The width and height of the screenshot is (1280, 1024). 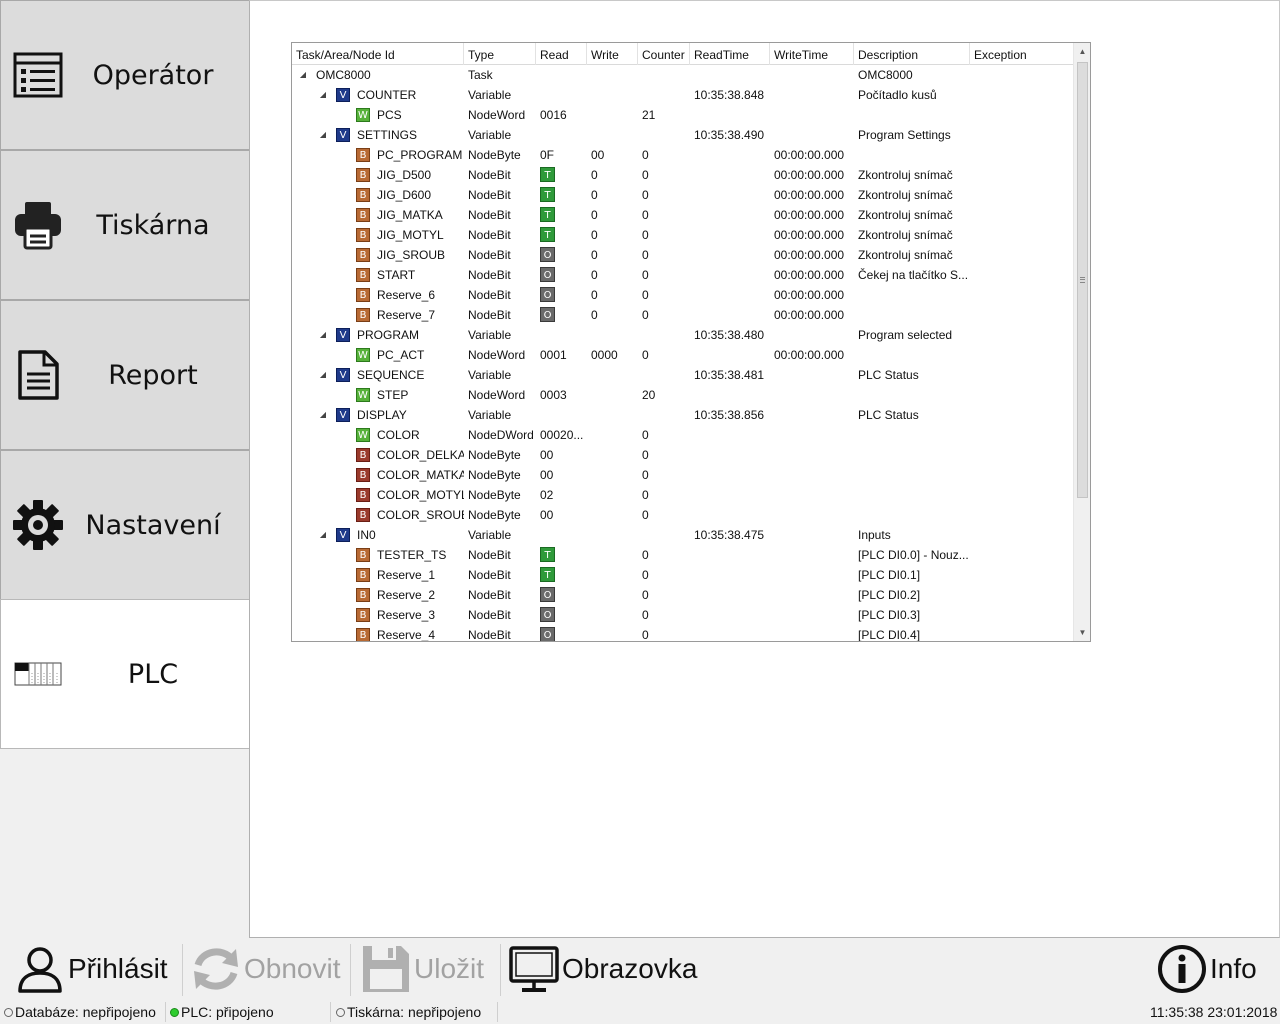 What do you see at coordinates (165, 1012) in the screenshot?
I see `status-divider` at bounding box center [165, 1012].